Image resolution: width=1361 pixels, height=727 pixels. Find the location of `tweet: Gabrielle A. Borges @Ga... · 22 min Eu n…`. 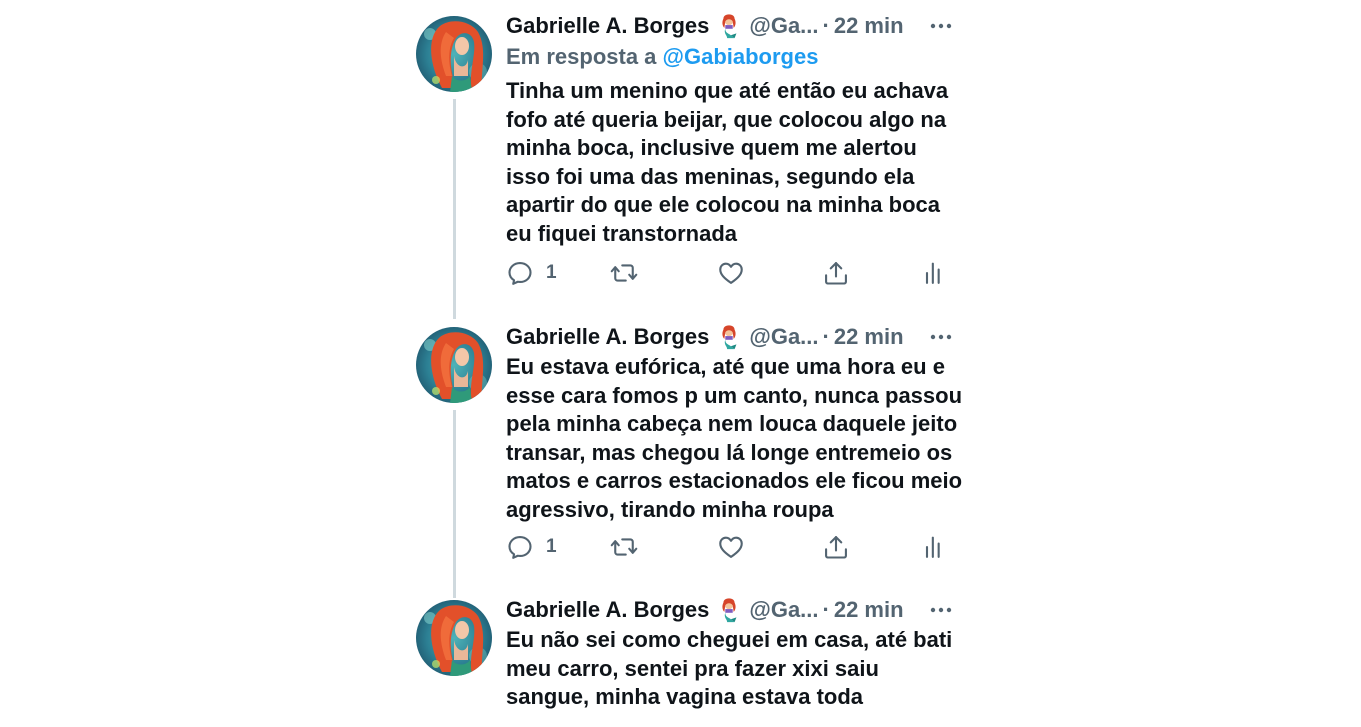

tweet: Gabrielle A. Borges @Ga... · 22 min Eu n… is located at coordinates (696, 662).